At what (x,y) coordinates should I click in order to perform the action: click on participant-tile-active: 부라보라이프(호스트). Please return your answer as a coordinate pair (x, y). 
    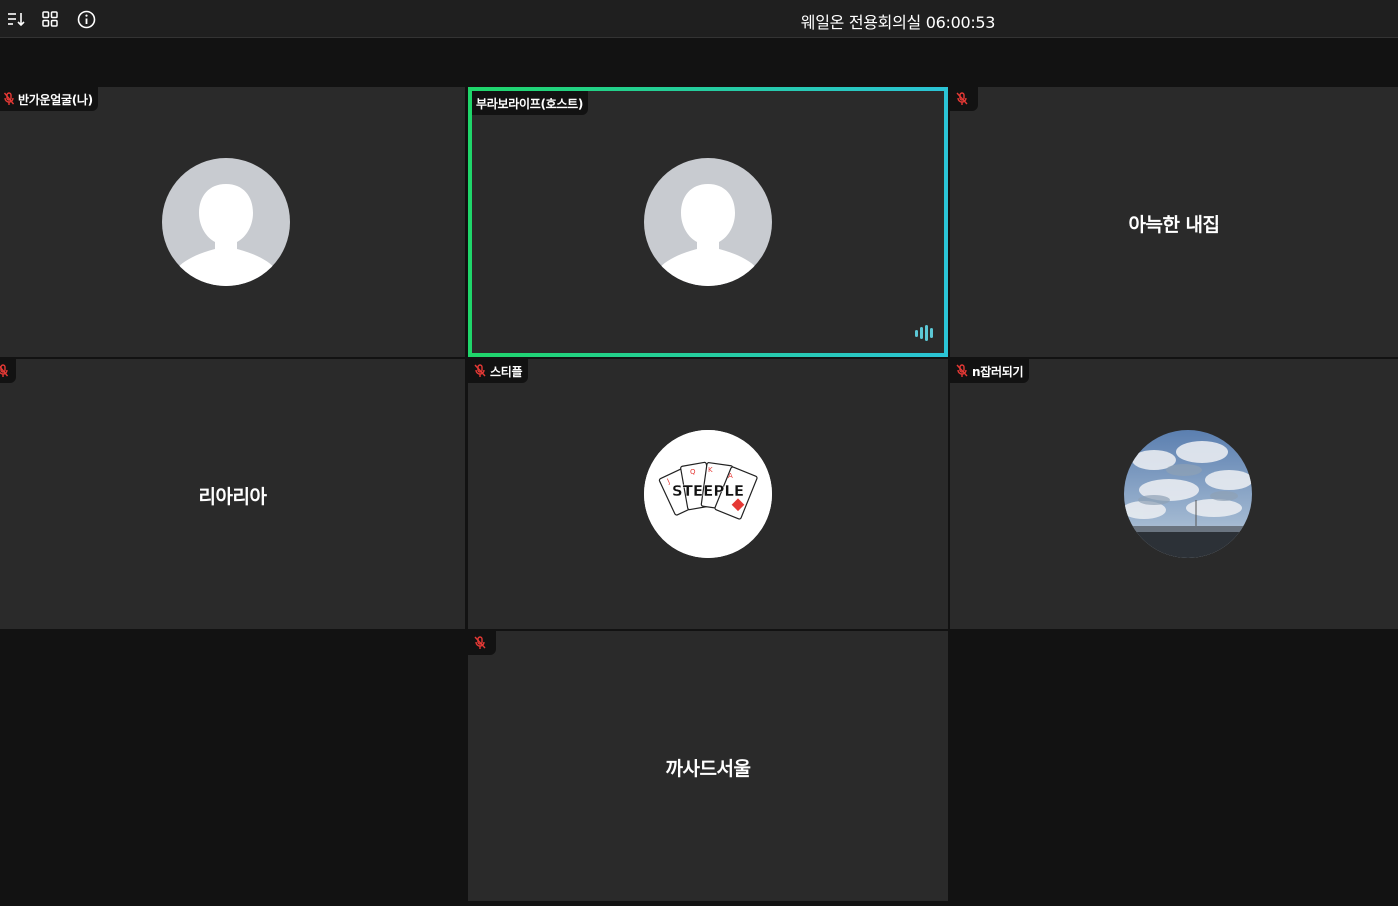
    Looking at the image, I should click on (708, 222).